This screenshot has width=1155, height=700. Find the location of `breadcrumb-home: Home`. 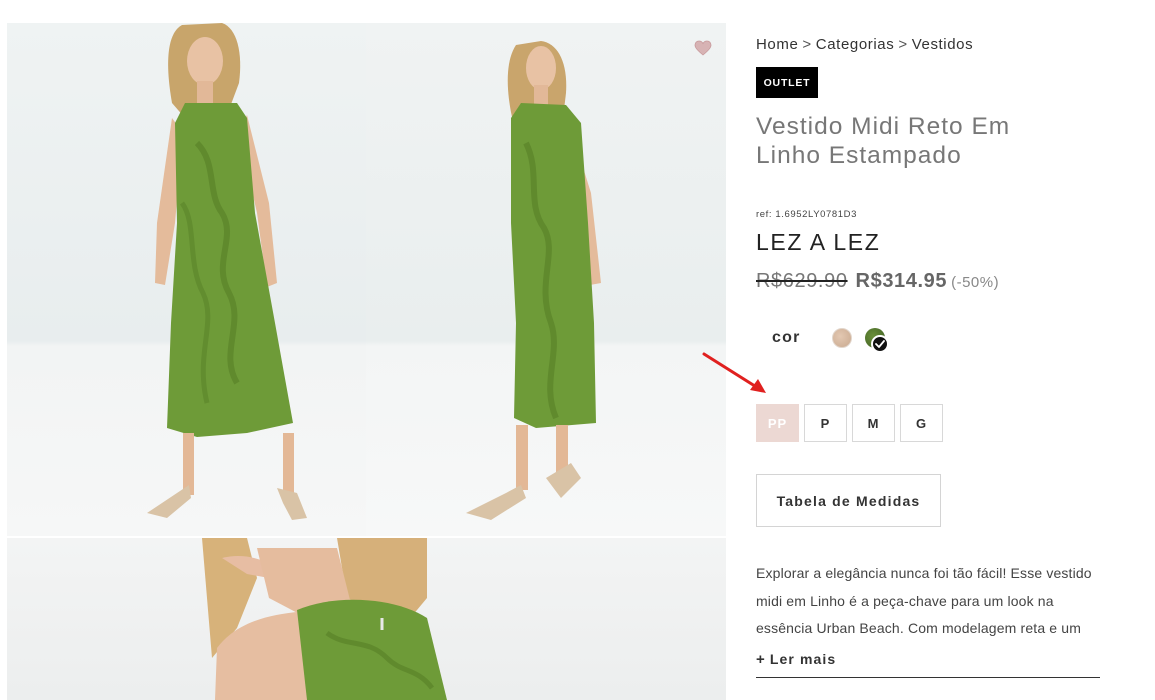

breadcrumb-home: Home is located at coordinates (777, 44).